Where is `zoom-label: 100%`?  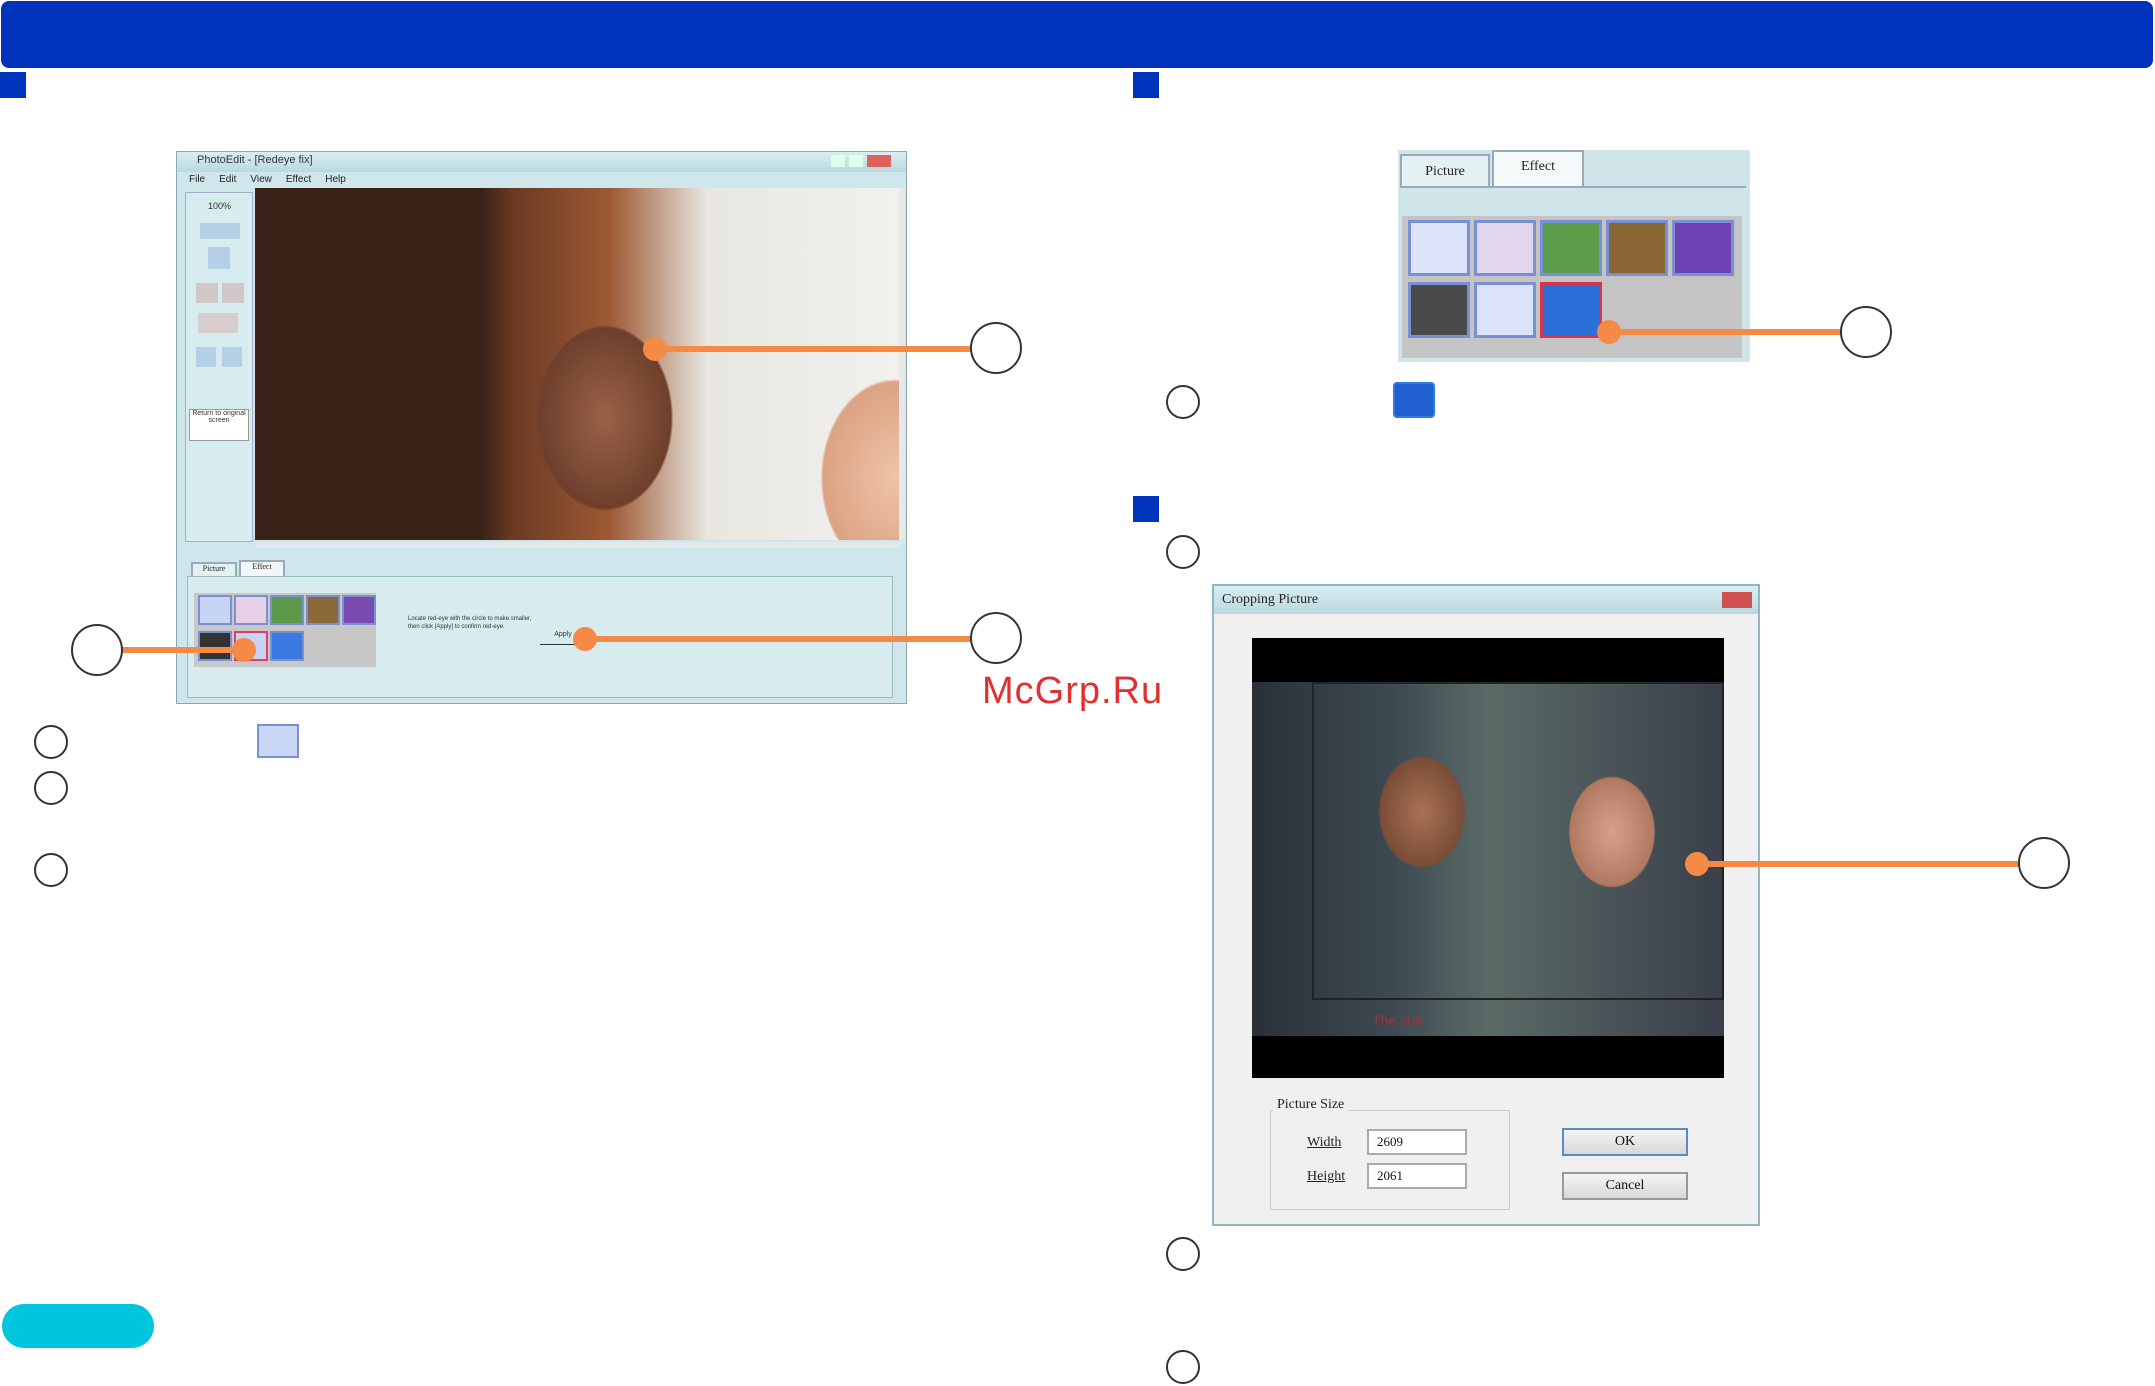 zoom-label: 100% is located at coordinates (220, 206).